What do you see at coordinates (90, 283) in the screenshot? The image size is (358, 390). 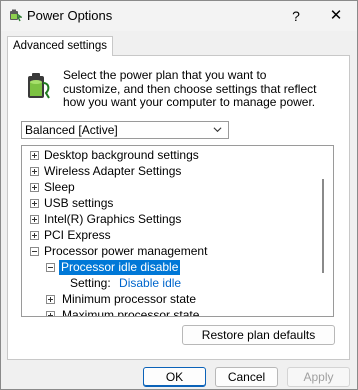 I see `setting-label: Setting:` at bounding box center [90, 283].